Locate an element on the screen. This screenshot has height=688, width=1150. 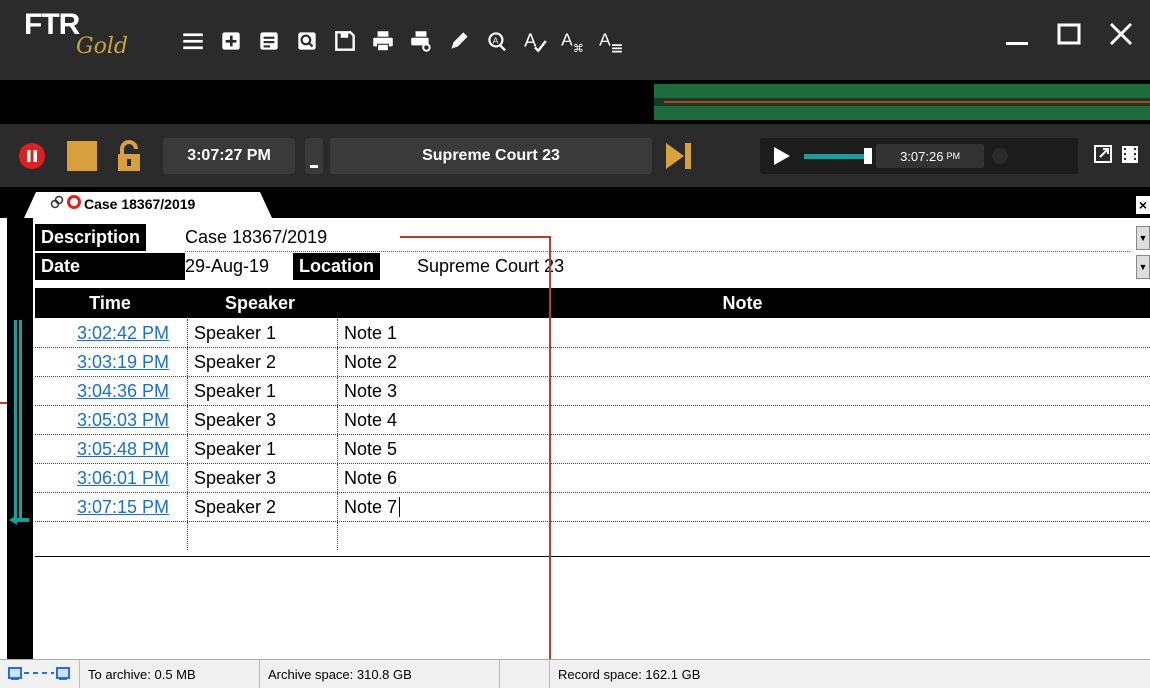
tab-case: Case 18367/2019 is located at coordinates (148, 205).